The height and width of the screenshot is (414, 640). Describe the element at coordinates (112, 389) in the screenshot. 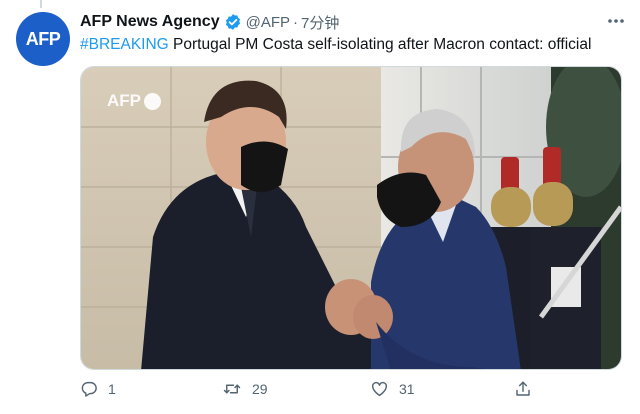

I see `reply-count: 1` at that location.